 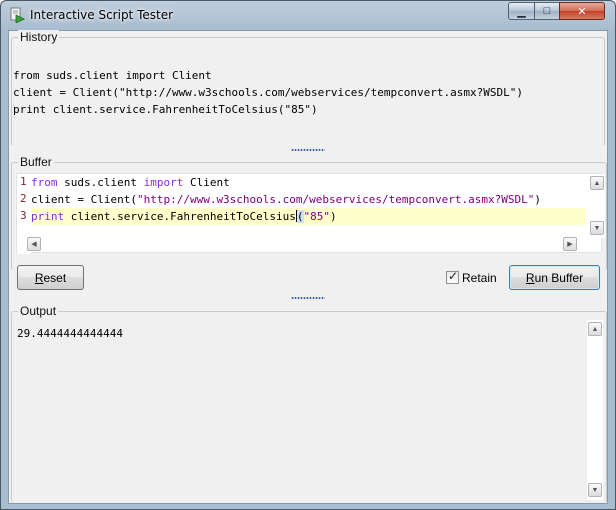 What do you see at coordinates (479, 278) in the screenshot?
I see `retain-label: Retain` at bounding box center [479, 278].